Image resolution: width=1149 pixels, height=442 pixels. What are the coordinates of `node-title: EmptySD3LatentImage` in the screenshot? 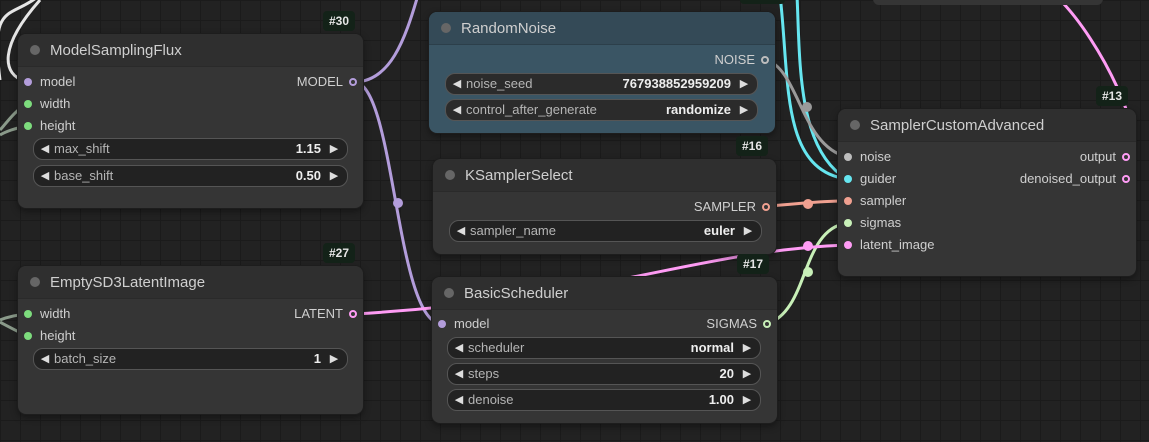 It's located at (128, 282).